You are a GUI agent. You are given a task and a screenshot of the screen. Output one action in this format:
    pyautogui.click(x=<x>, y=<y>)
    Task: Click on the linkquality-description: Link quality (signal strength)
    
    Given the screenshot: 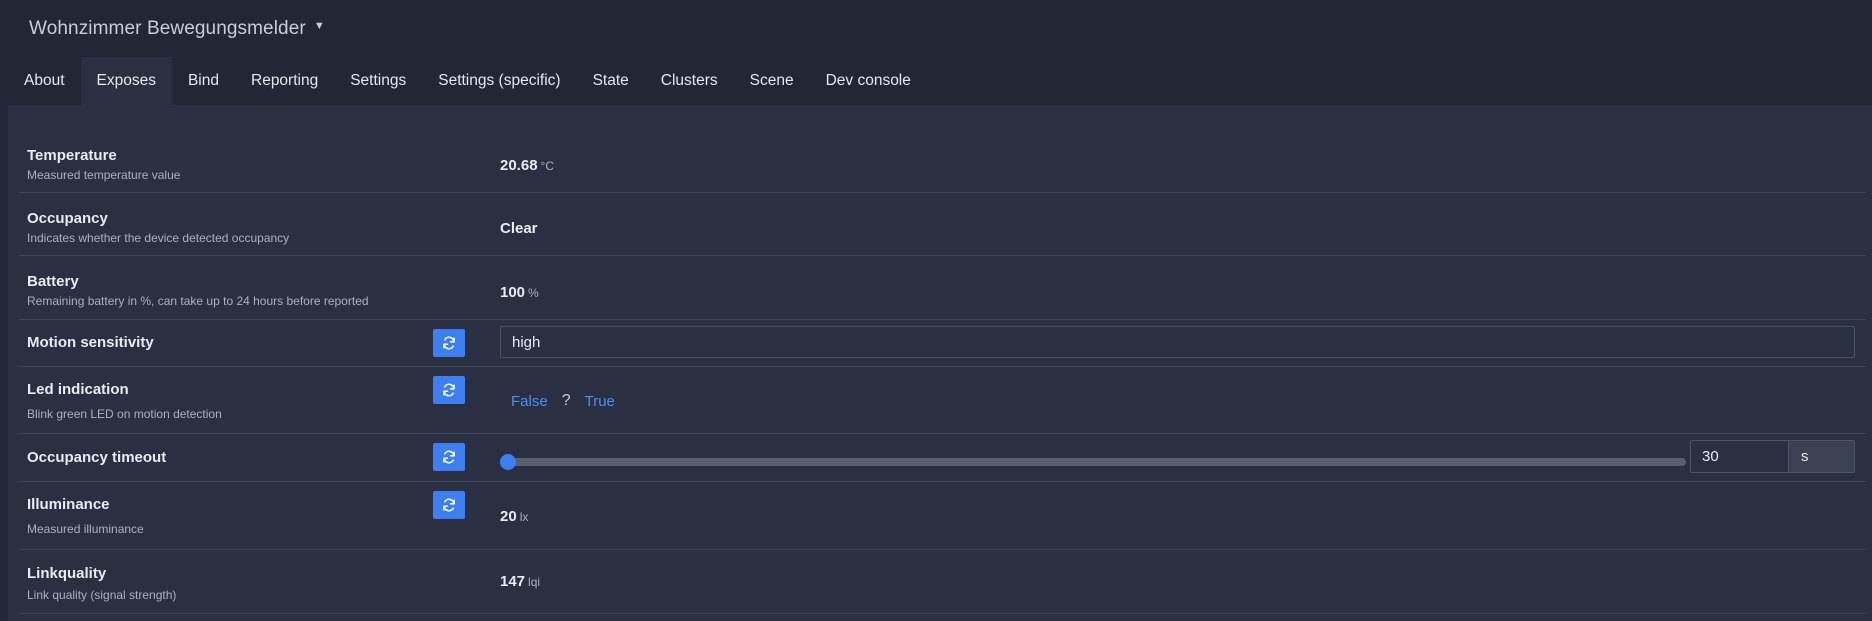 What is the action you would take?
    pyautogui.click(x=102, y=595)
    